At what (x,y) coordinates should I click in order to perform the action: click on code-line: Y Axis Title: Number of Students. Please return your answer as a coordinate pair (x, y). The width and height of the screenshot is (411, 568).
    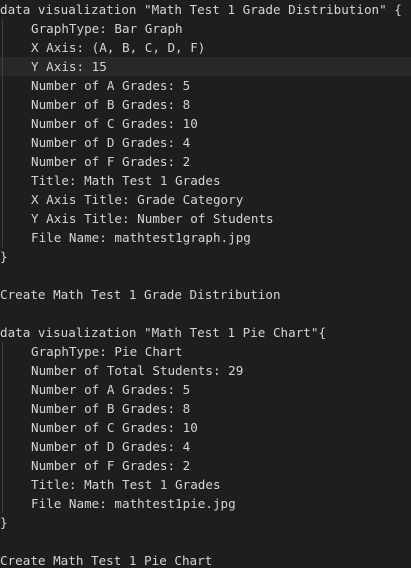
    Looking at the image, I should click on (205, 218).